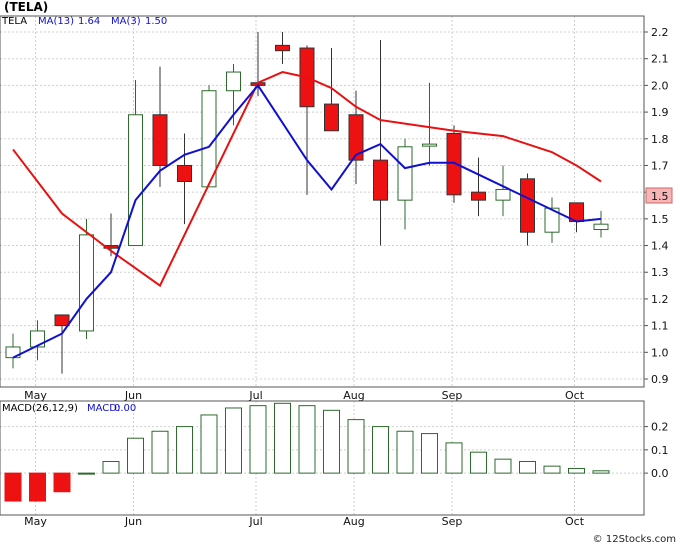  I want to click on price-x-tick-label: Jun, so click(133, 395).